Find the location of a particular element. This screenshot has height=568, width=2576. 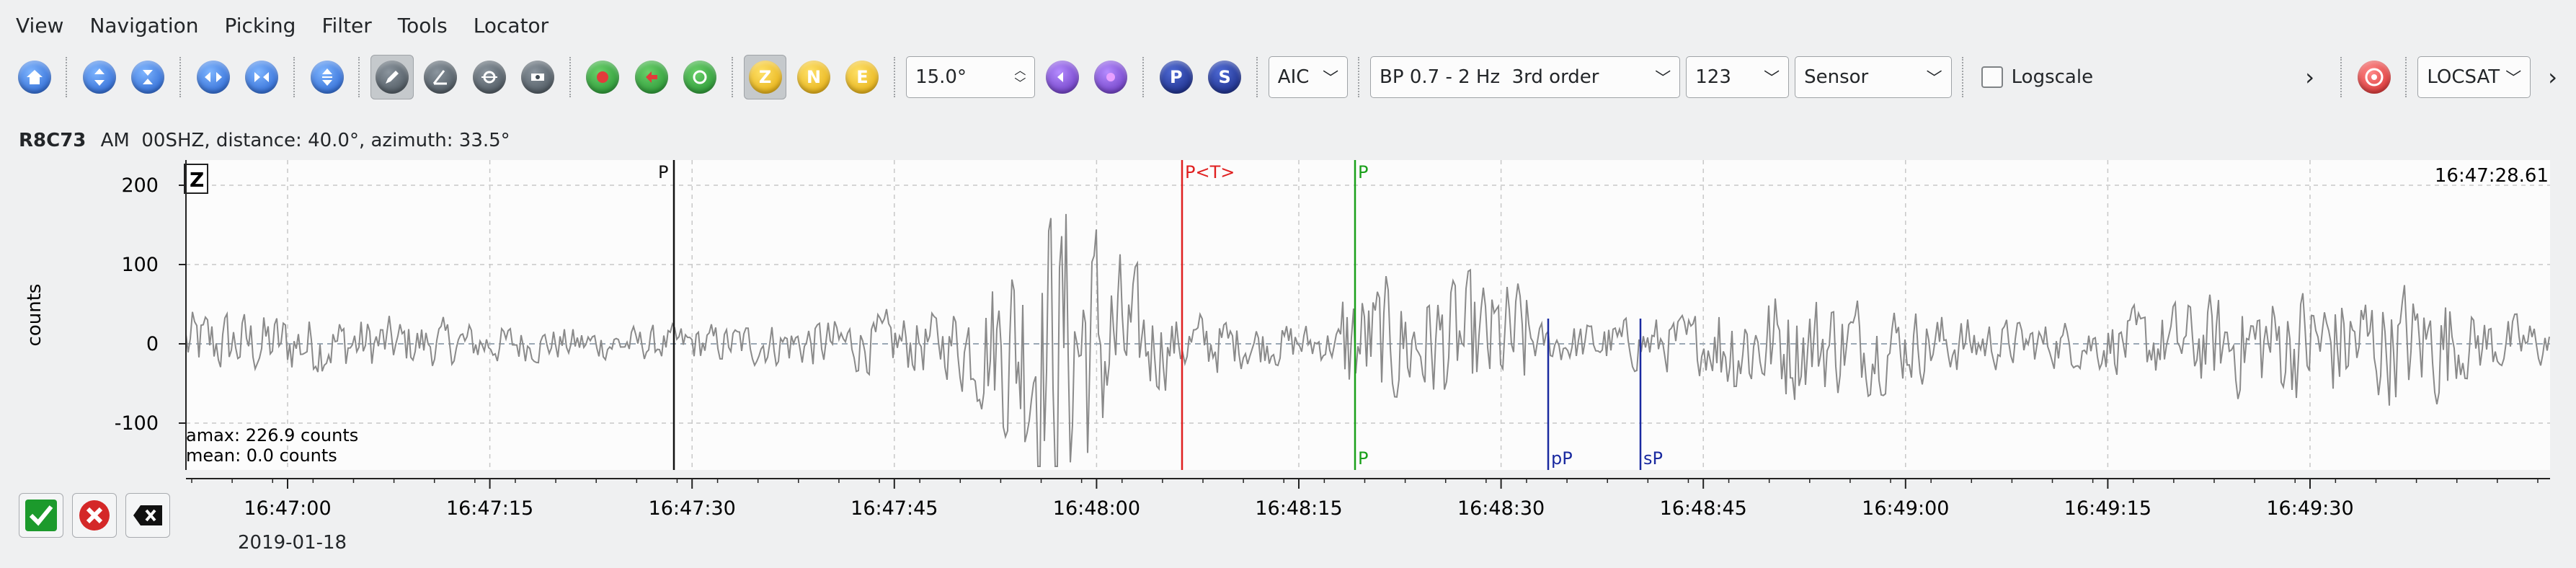

x-tick-label: 16:48:15 is located at coordinates (1298, 508).